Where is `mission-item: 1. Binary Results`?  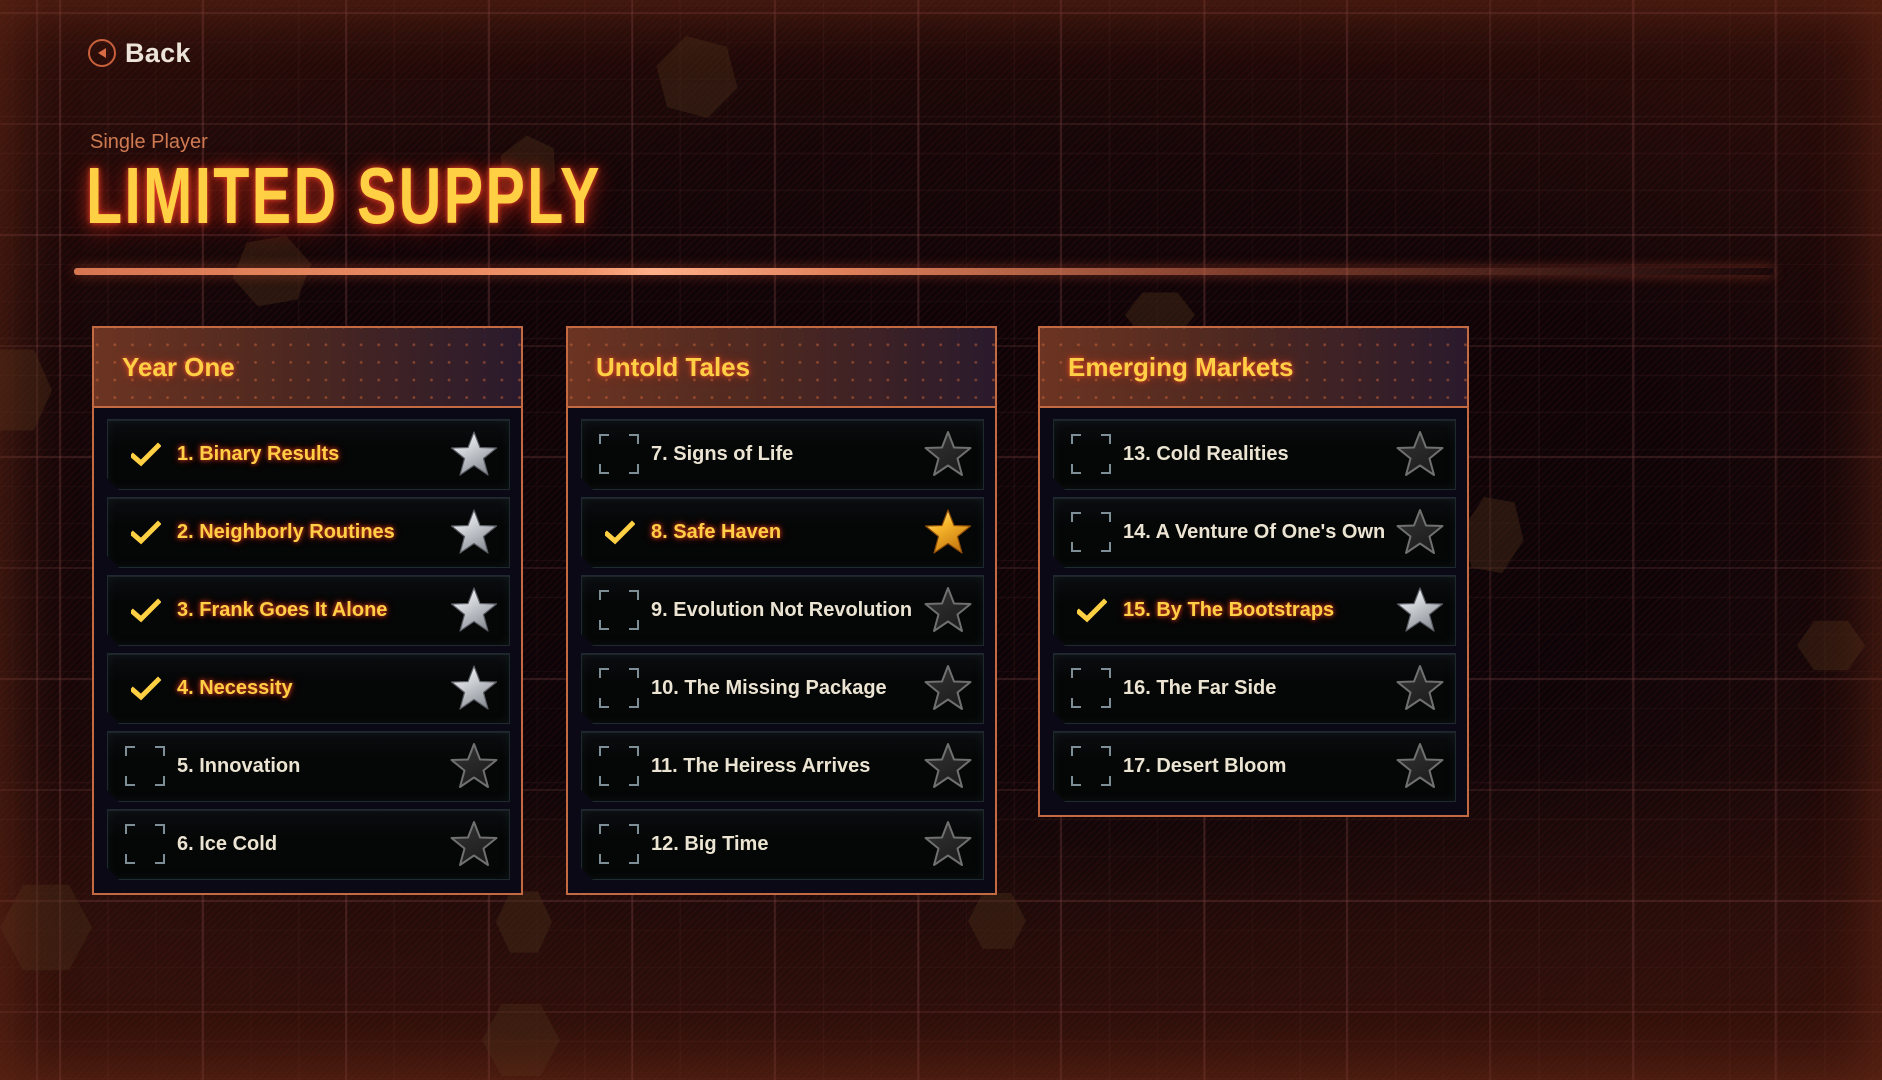
mission-item: 1. Binary Results is located at coordinates (308, 454).